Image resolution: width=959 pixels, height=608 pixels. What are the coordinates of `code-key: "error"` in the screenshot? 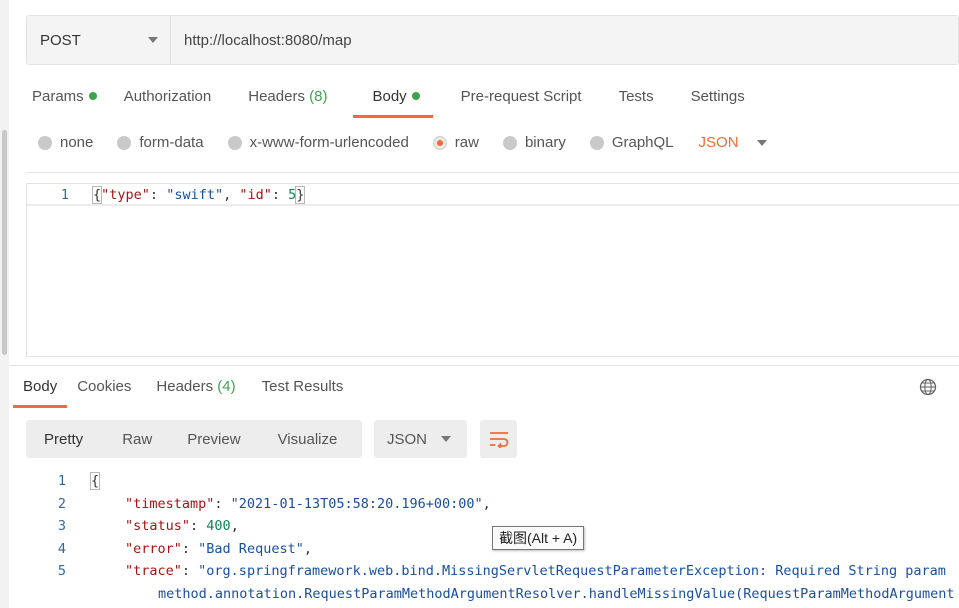 It's located at (153, 549).